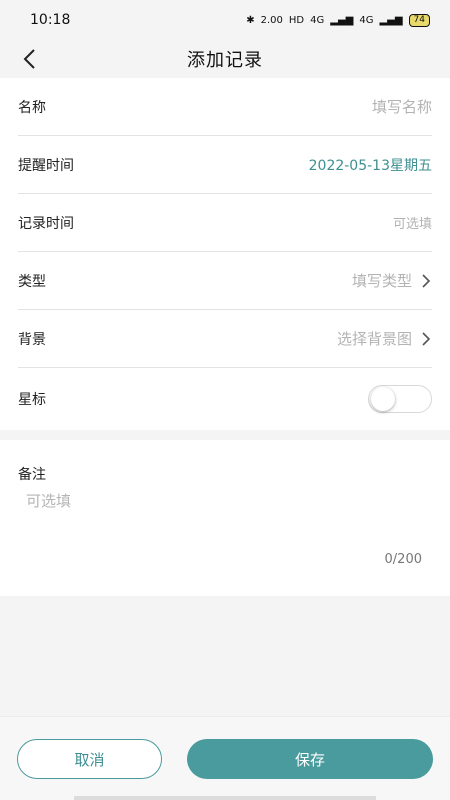 This screenshot has width=450, height=800. Describe the element at coordinates (419, 20) in the screenshot. I see `battery-icon: 74` at that location.